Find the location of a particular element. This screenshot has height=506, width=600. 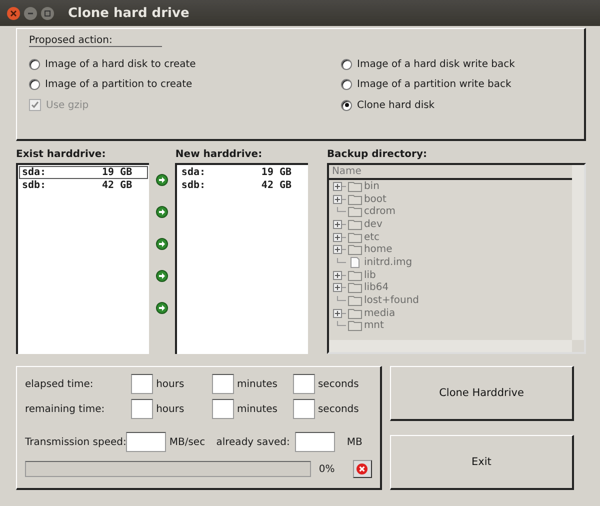

tree-item-label: lib64 is located at coordinates (376, 288).